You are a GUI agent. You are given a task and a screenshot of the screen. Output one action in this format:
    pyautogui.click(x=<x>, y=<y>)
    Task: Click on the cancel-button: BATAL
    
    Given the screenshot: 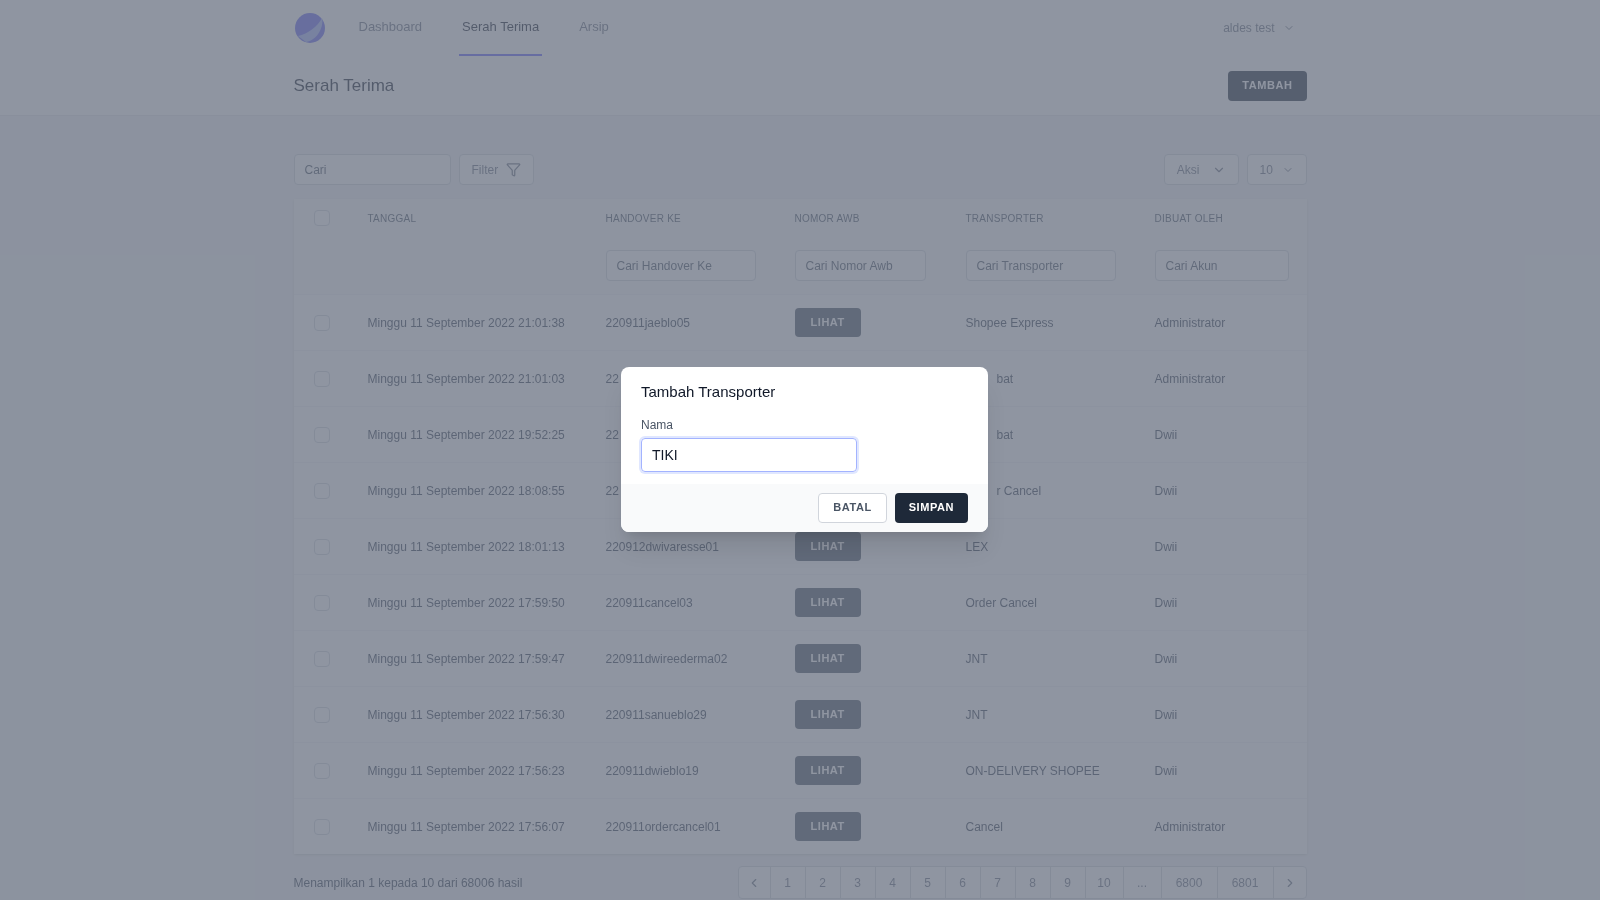 What is the action you would take?
    pyautogui.click(x=852, y=507)
    